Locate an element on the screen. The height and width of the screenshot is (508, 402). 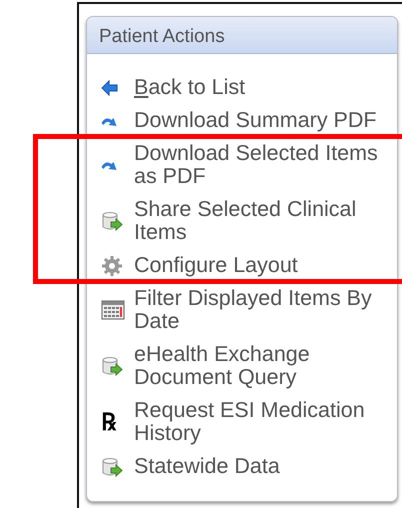
action-link: eHealth Exchange Document Query is located at coordinates (247, 366).